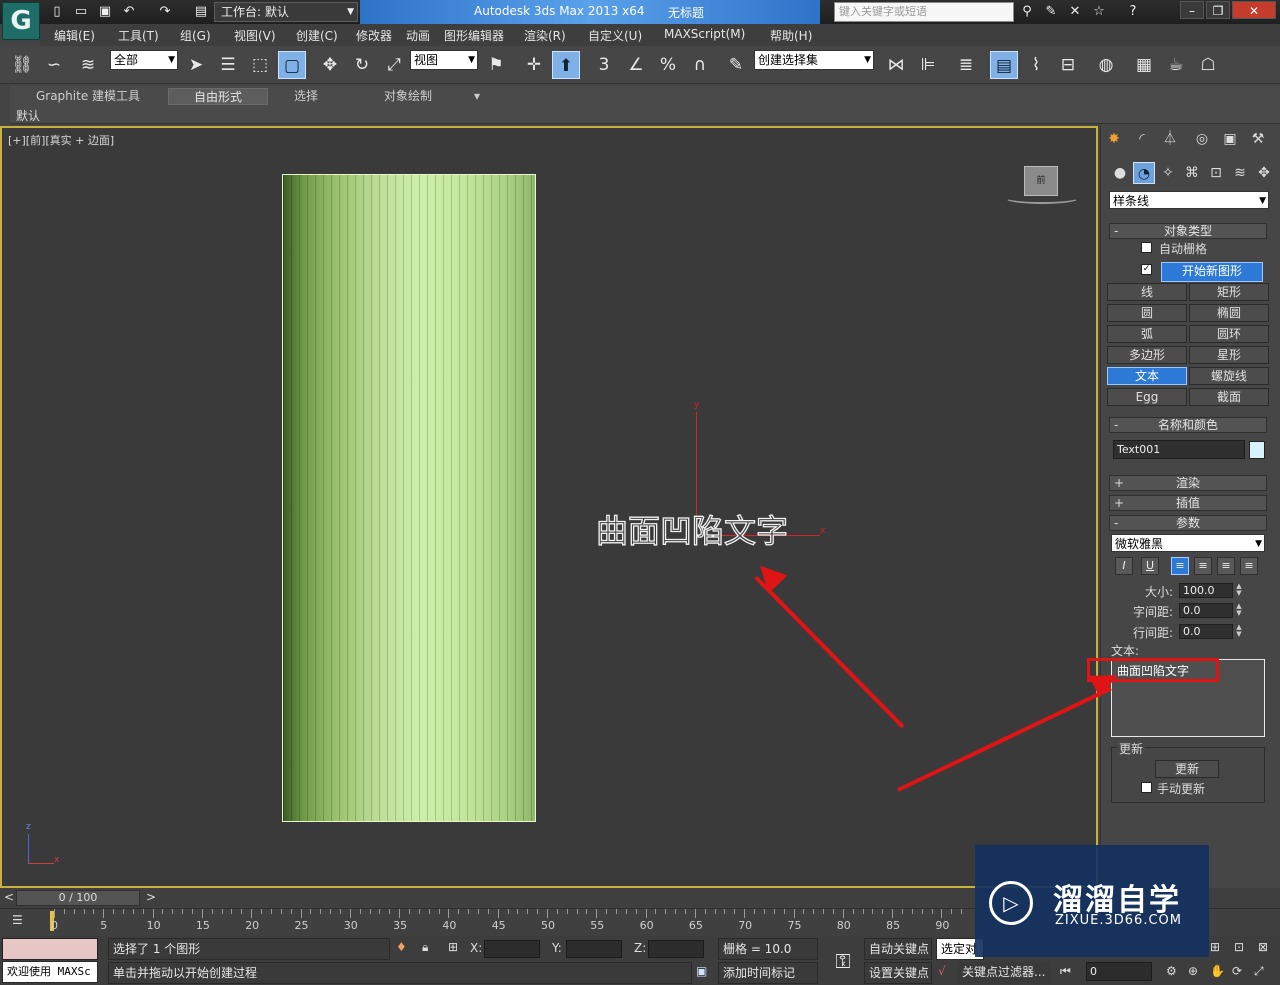 The width and height of the screenshot is (1280, 985). I want to click on selection-filter-dropdown: 全部 ▼, so click(144, 60).